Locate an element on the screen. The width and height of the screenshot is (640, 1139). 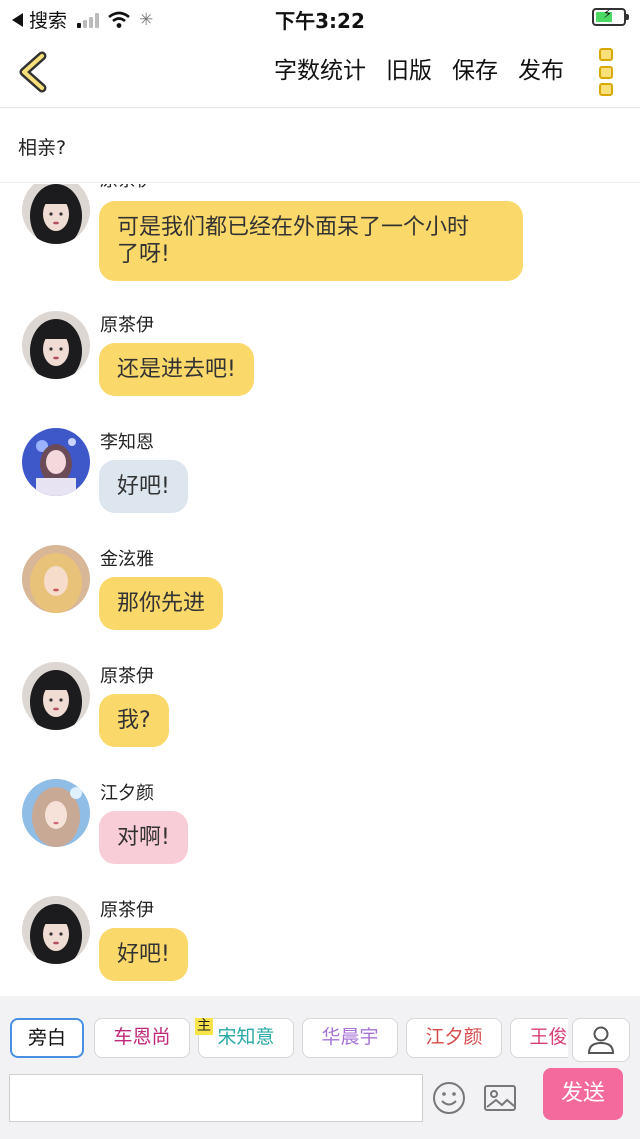
nav-actions: 字数统计 旧版 保存 发布 is located at coordinates (419, 71).